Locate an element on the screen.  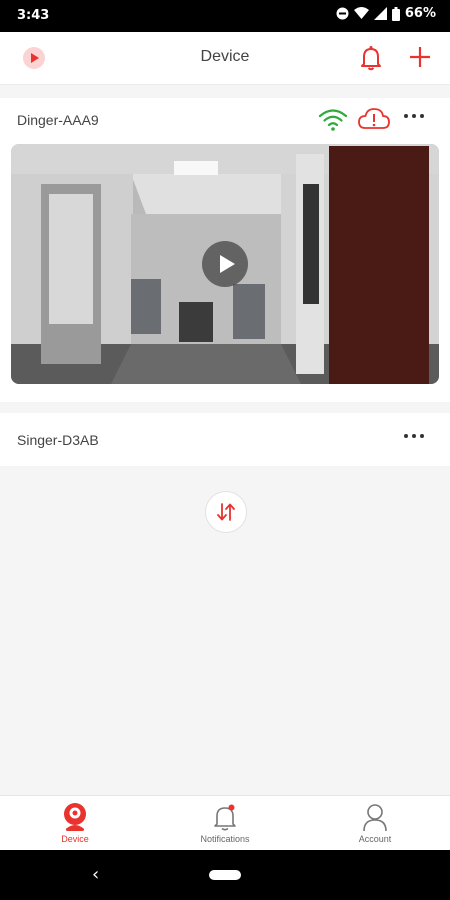
device-name: Dinger-AAA9 is located at coordinates (58, 120).